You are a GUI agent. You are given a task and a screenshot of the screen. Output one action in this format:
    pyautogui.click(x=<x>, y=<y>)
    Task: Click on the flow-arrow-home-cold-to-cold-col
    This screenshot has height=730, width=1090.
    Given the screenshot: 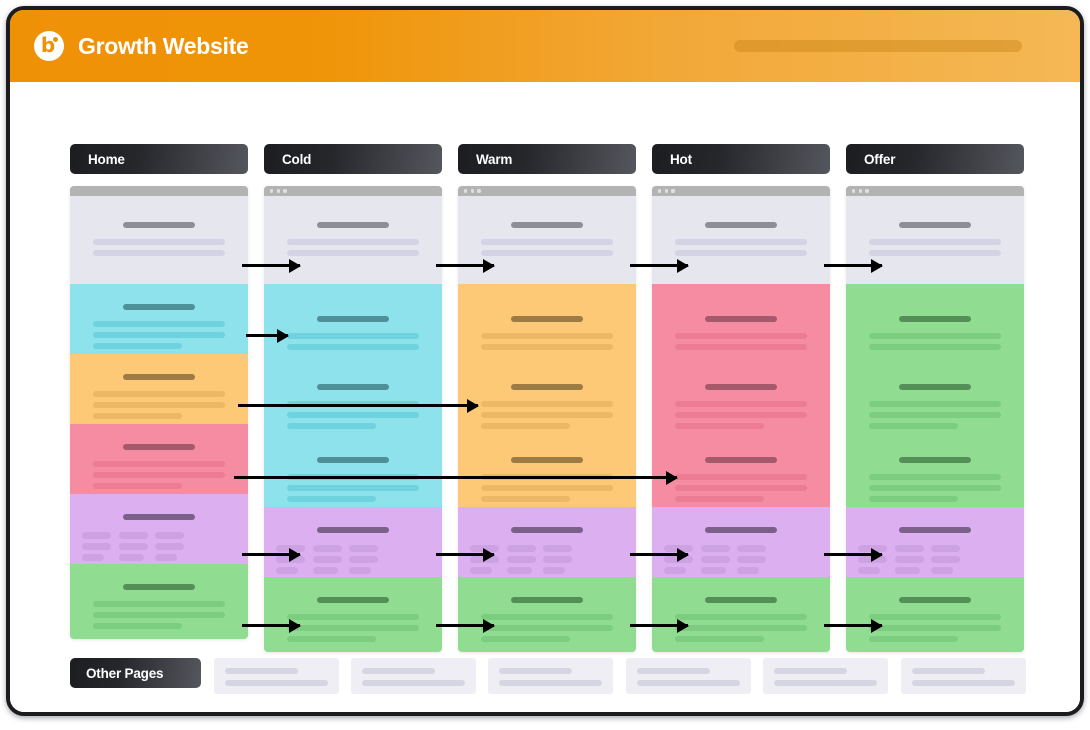 What is the action you would take?
    pyautogui.click(x=267, y=335)
    